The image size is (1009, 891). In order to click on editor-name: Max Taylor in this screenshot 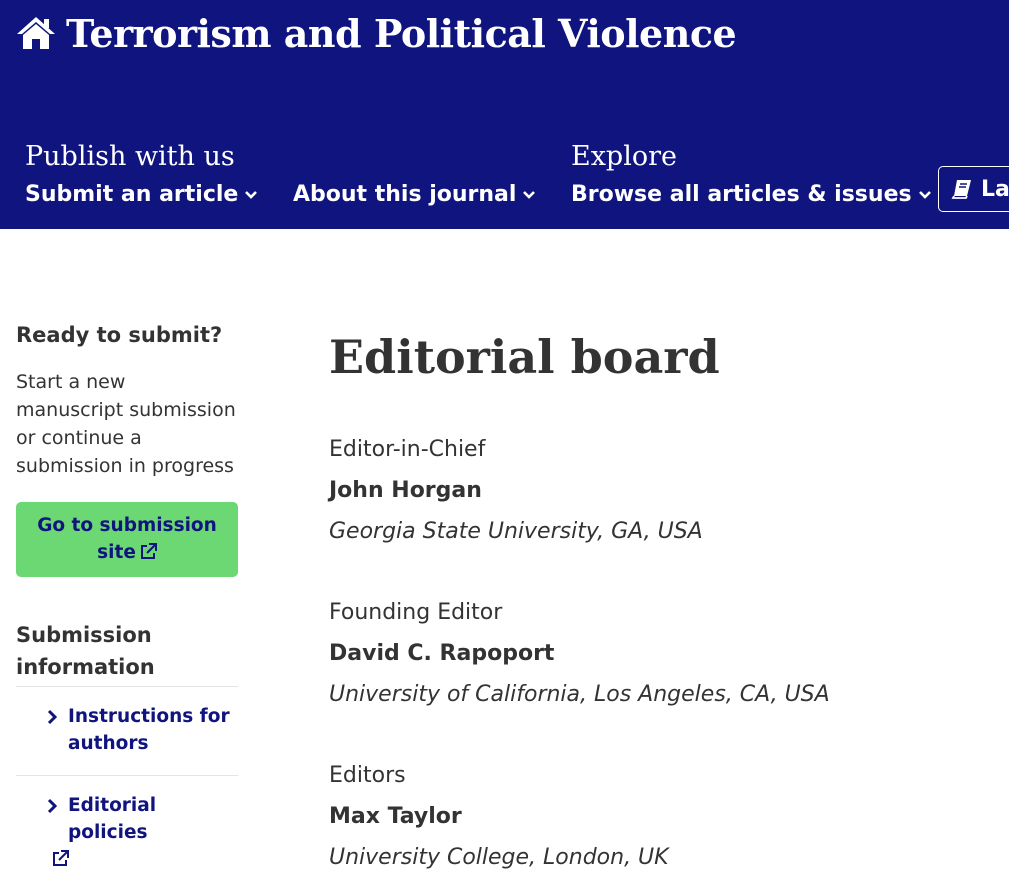, I will do `click(395, 816)`.